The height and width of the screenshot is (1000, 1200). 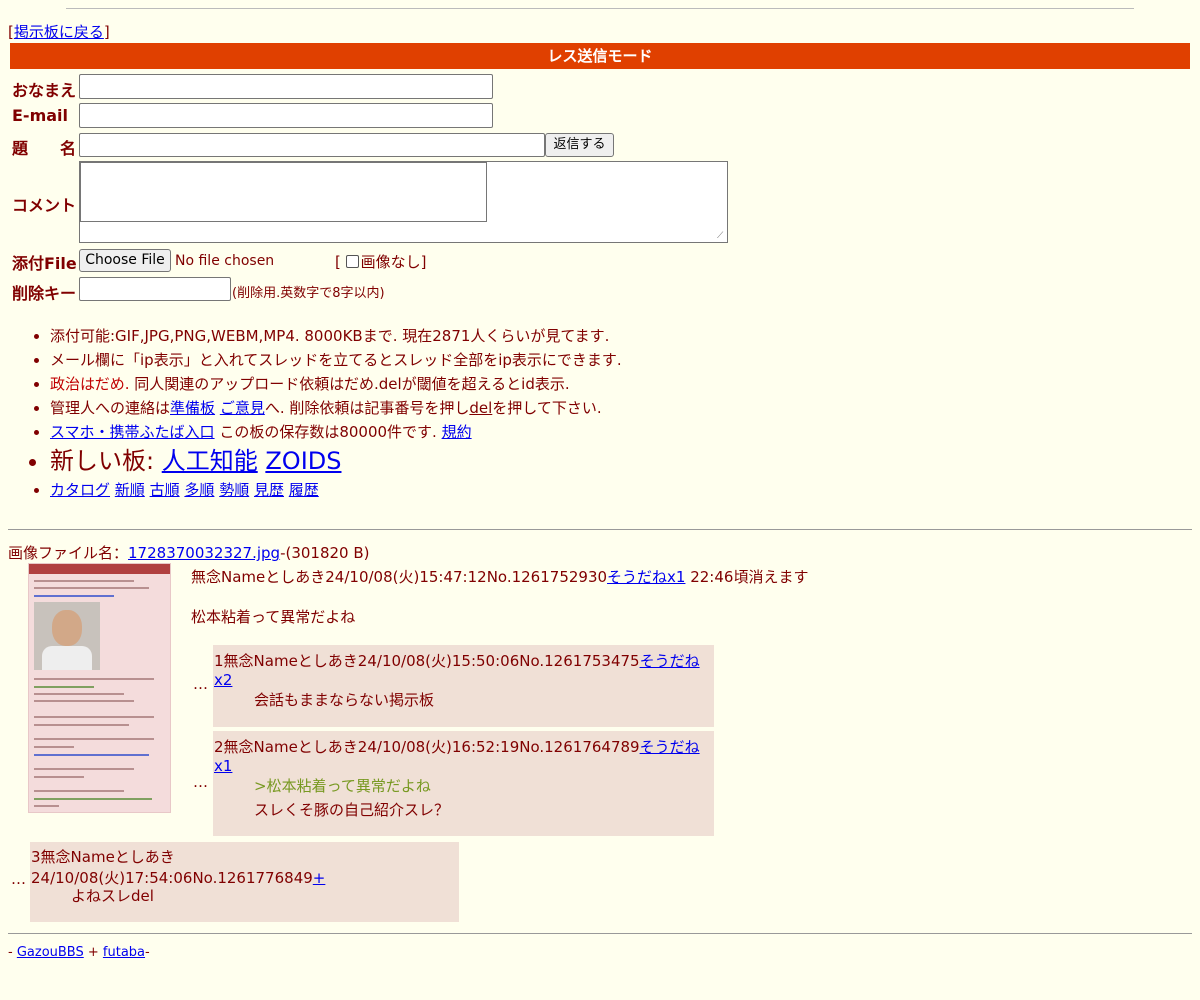 What do you see at coordinates (381, 262) in the screenshot?
I see `no-image-option: [ 画像なし]` at bounding box center [381, 262].